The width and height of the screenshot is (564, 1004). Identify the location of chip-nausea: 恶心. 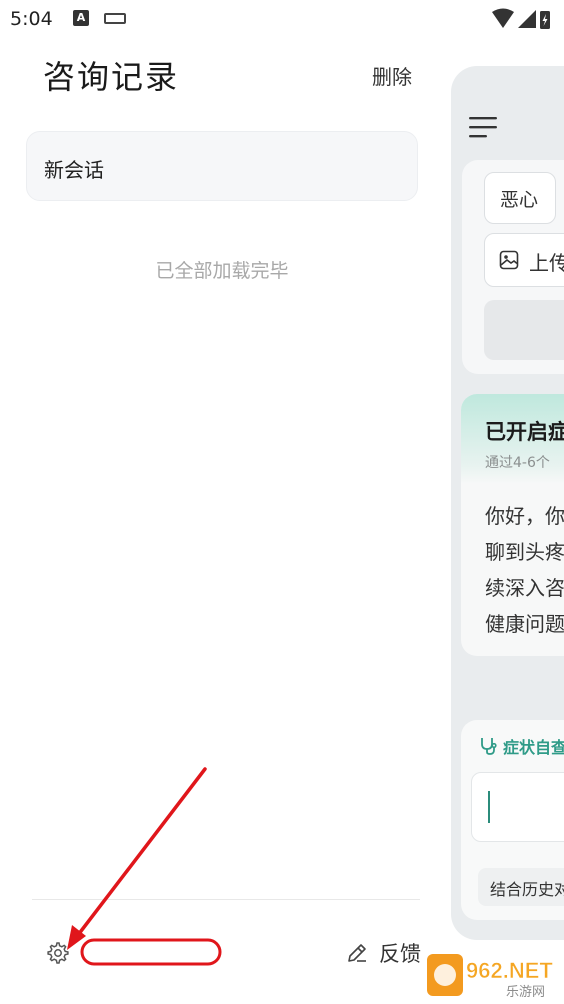
(520, 198).